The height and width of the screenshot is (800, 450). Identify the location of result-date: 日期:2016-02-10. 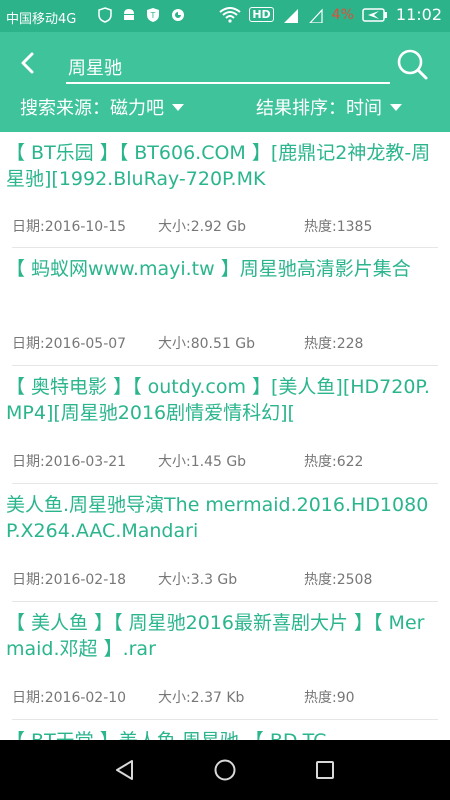
(69, 698).